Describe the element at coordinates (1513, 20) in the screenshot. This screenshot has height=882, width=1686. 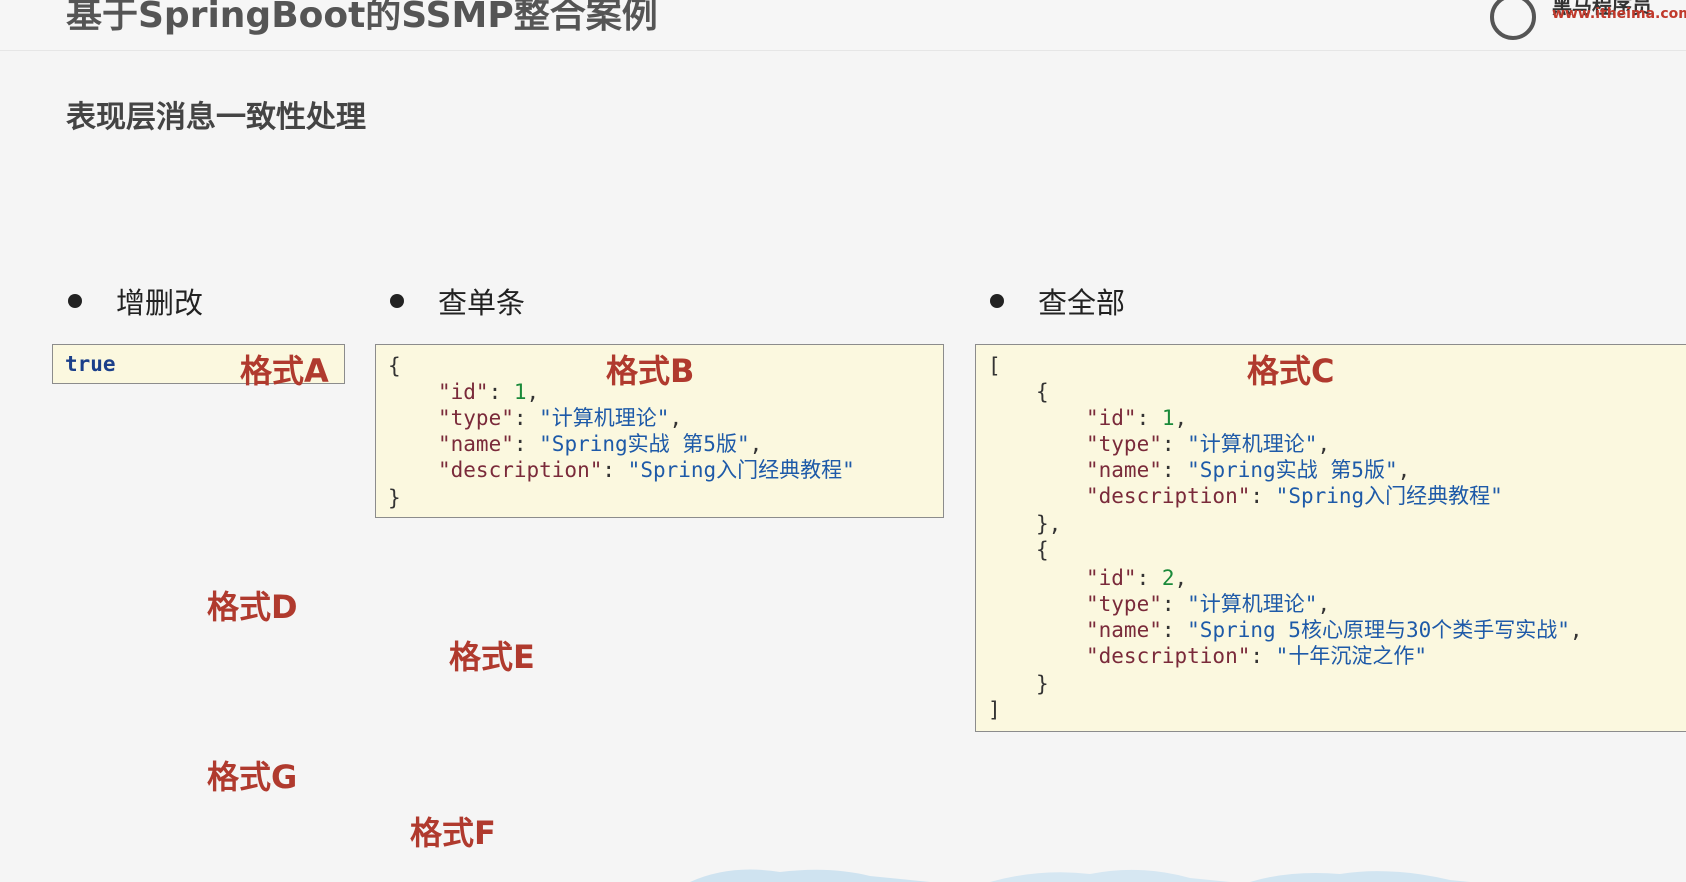
I see `logo-circle-icon` at that location.